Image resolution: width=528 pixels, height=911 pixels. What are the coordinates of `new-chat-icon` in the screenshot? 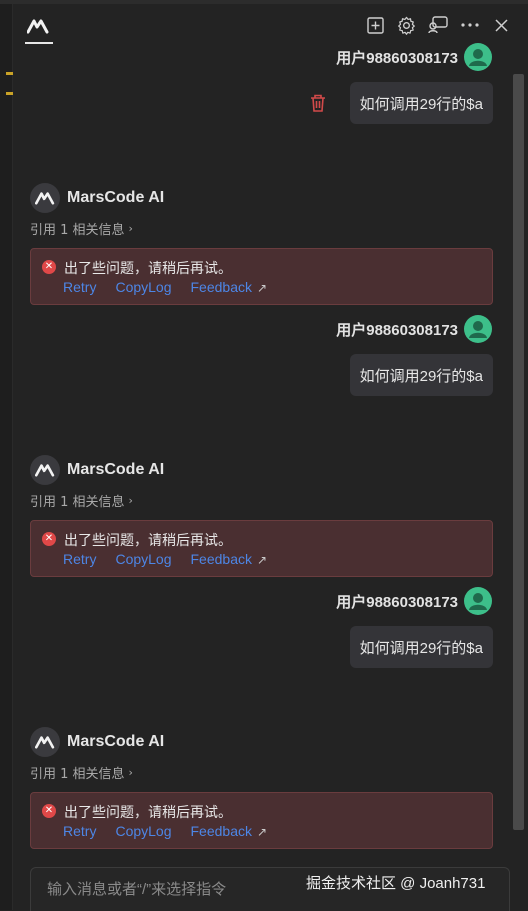 It's located at (375, 25).